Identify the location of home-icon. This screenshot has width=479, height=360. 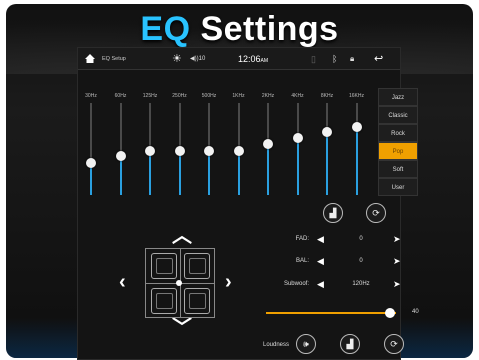
(91, 59).